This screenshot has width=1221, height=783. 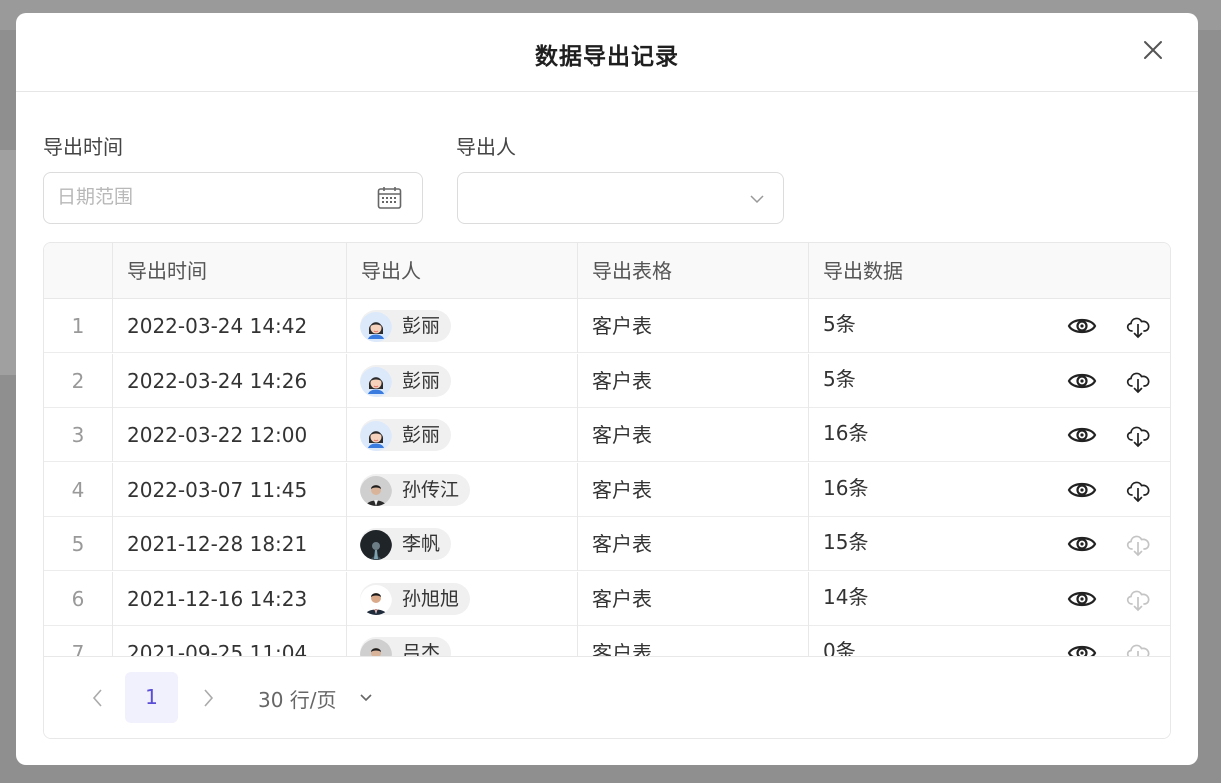 I want to click on column-header-user: 导出人, so click(x=461, y=271).